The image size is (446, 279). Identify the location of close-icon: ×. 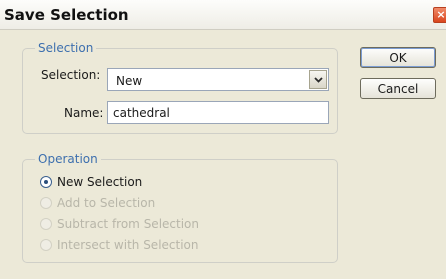
(439, 15).